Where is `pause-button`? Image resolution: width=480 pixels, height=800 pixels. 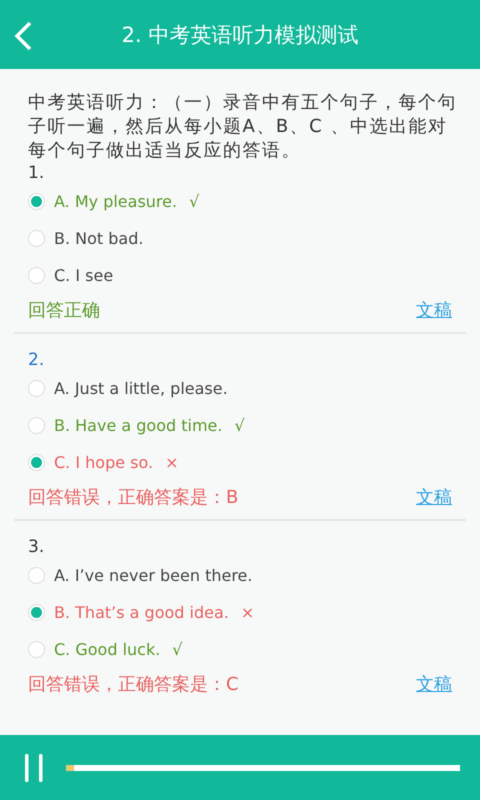
pause-button is located at coordinates (34, 768).